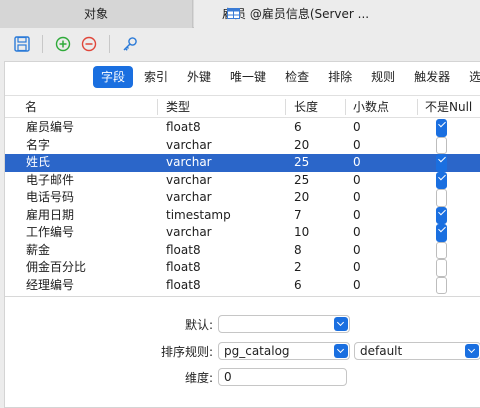 This screenshot has height=408, width=480. I want to click on subtab-rules: 规则, so click(383, 77).